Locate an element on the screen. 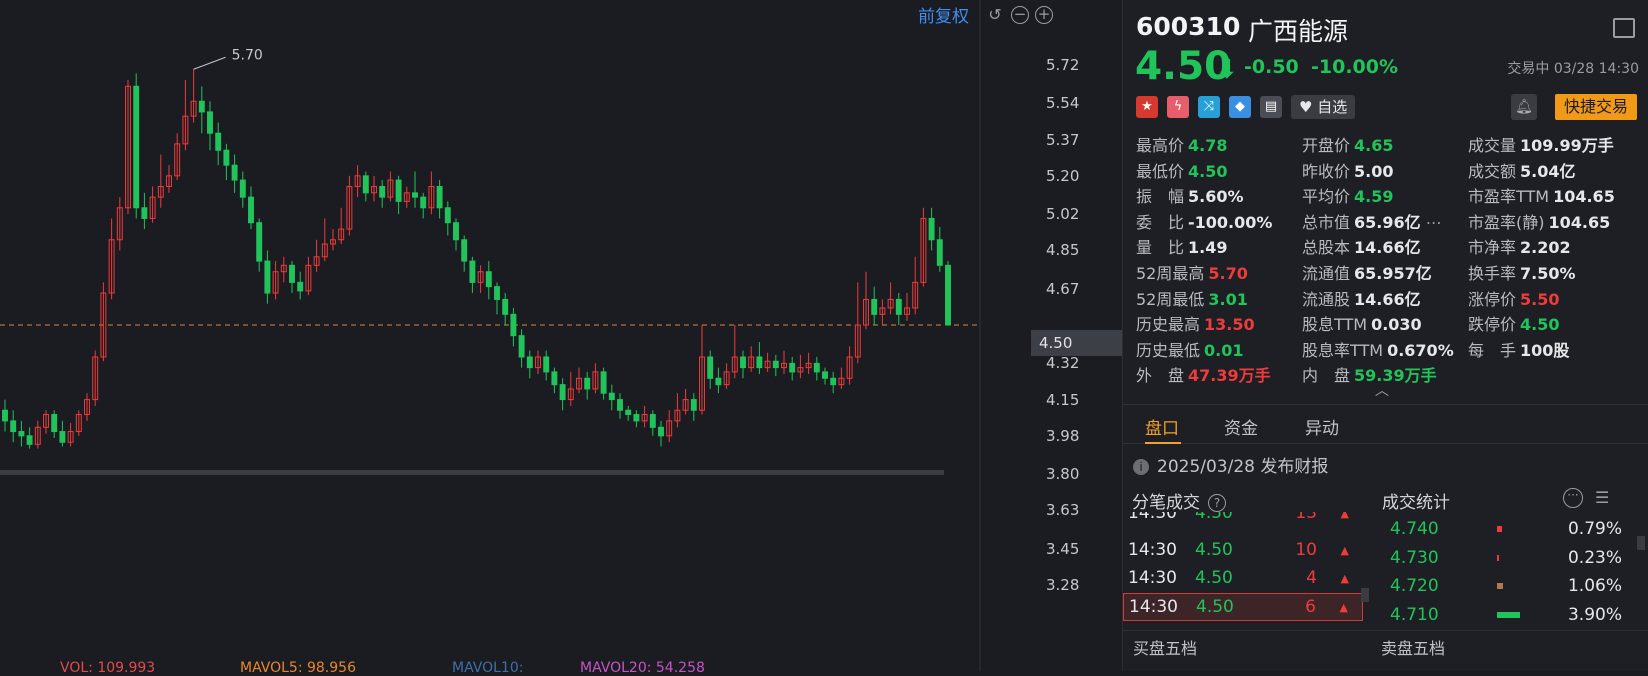 This screenshot has width=1648, height=676. report-notice: i 2025/03/28 发布财报 is located at coordinates (1230, 464).